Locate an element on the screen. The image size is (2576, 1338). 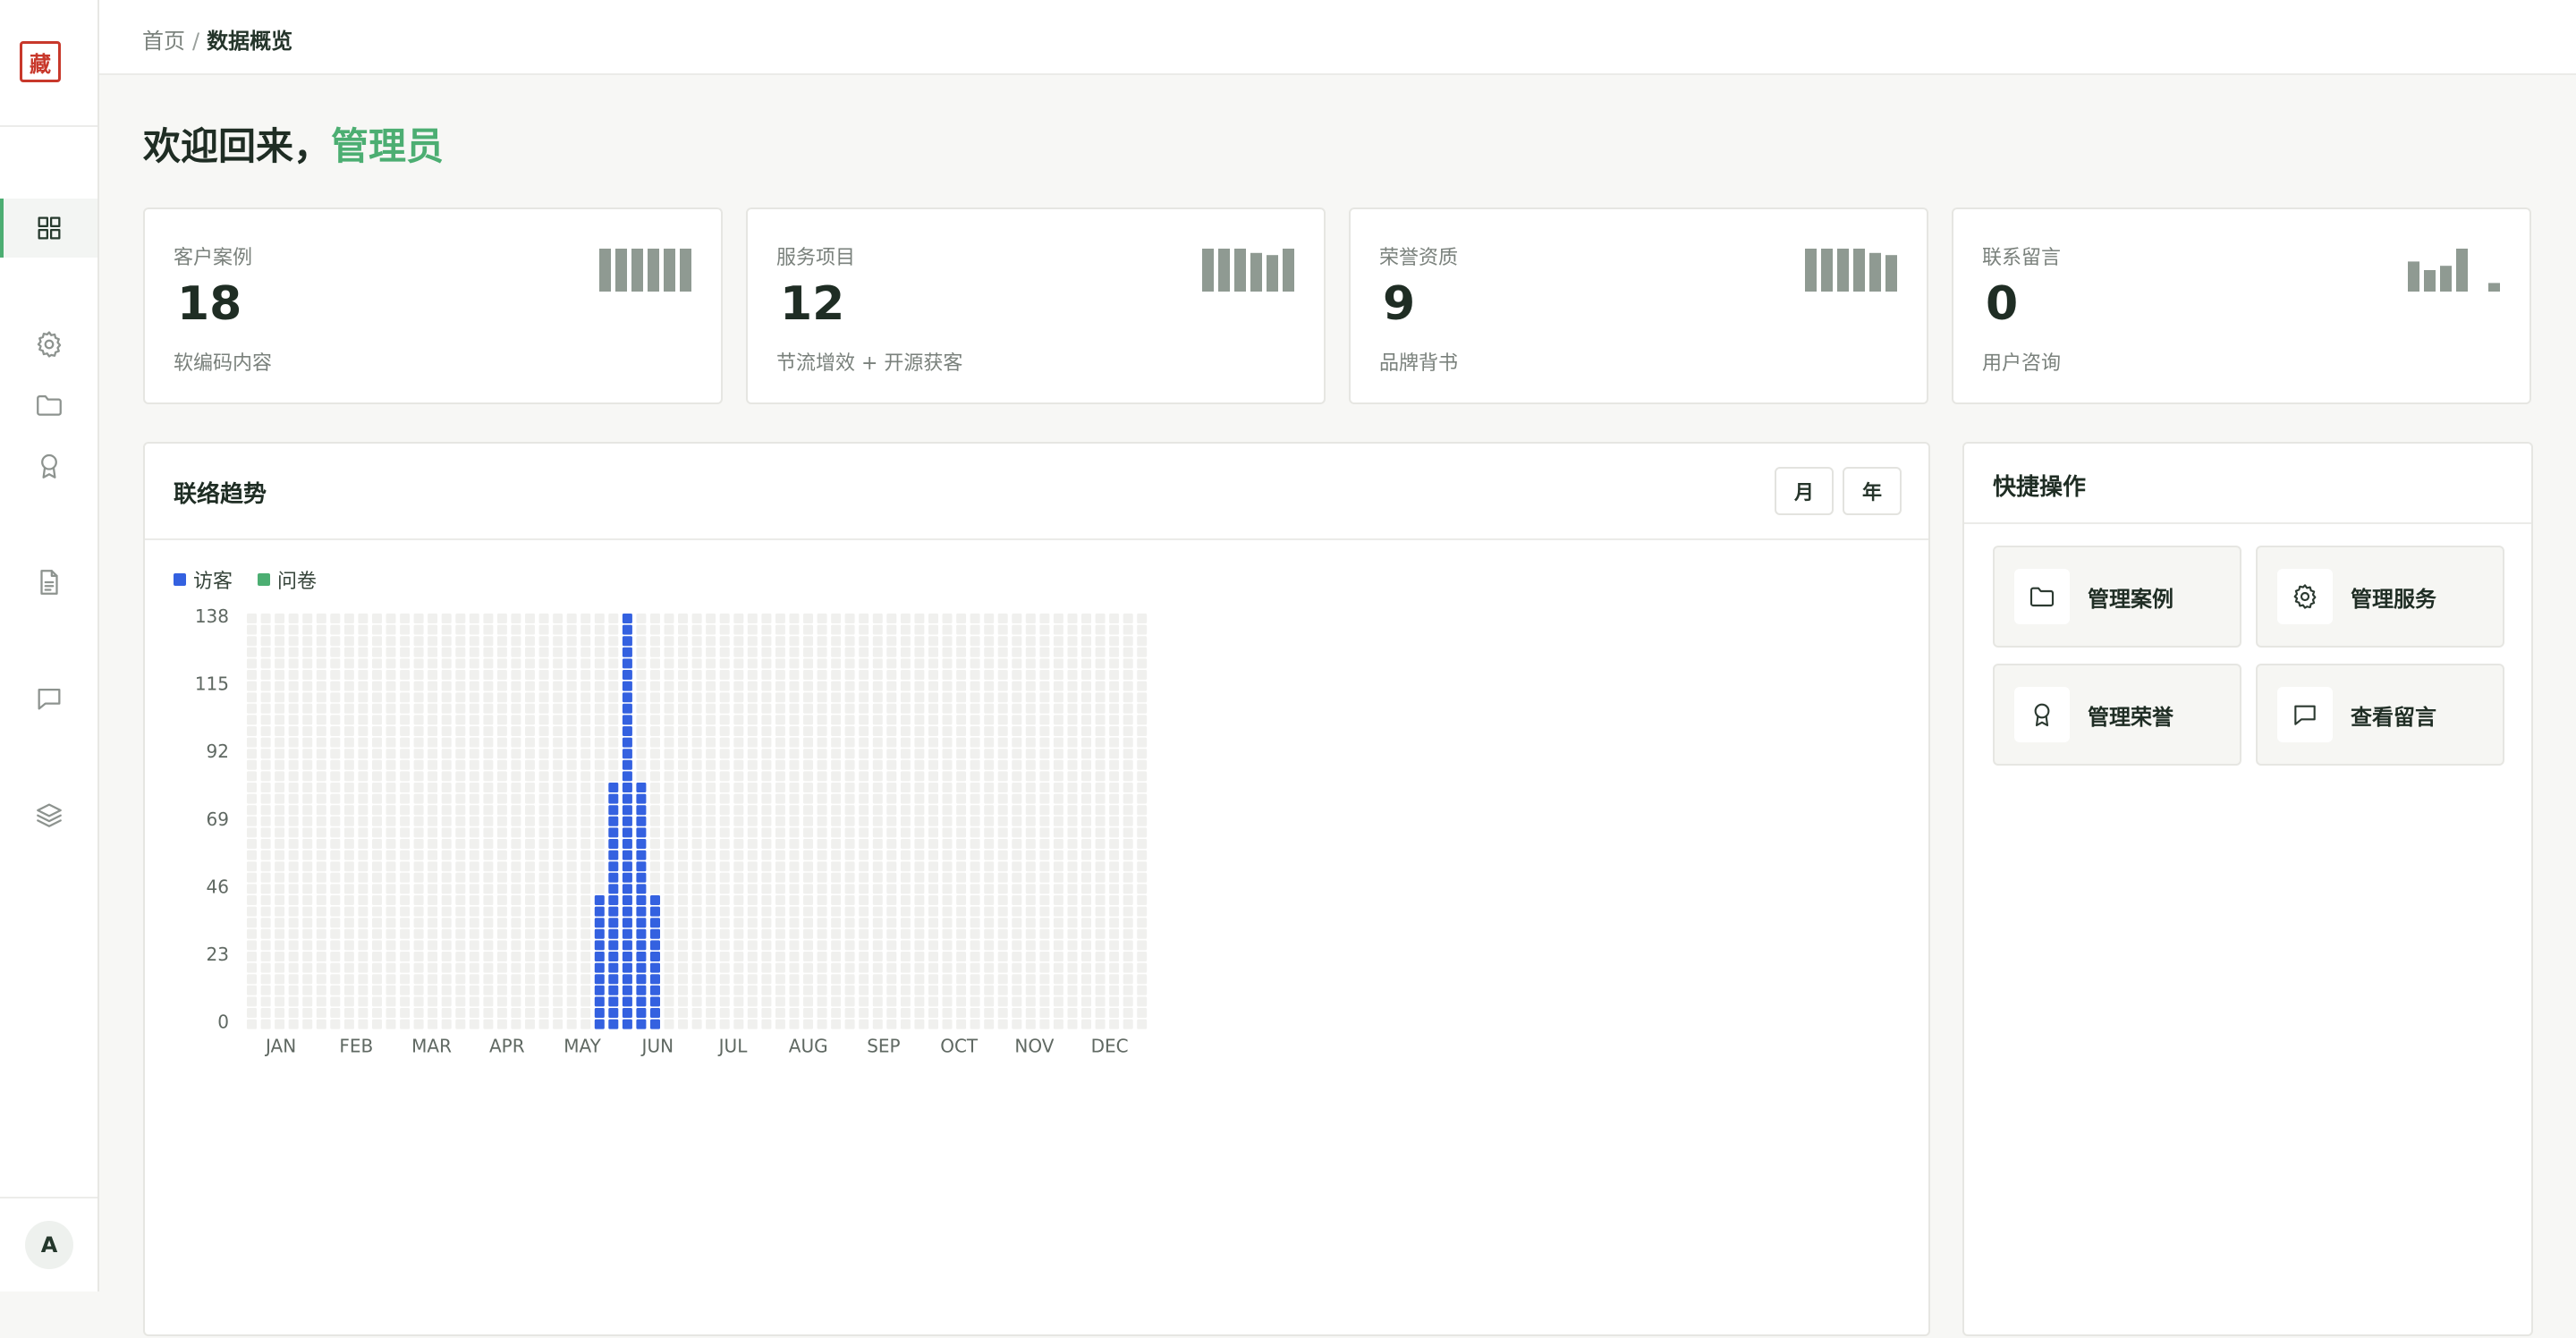
avatar: A is located at coordinates (49, 1245).